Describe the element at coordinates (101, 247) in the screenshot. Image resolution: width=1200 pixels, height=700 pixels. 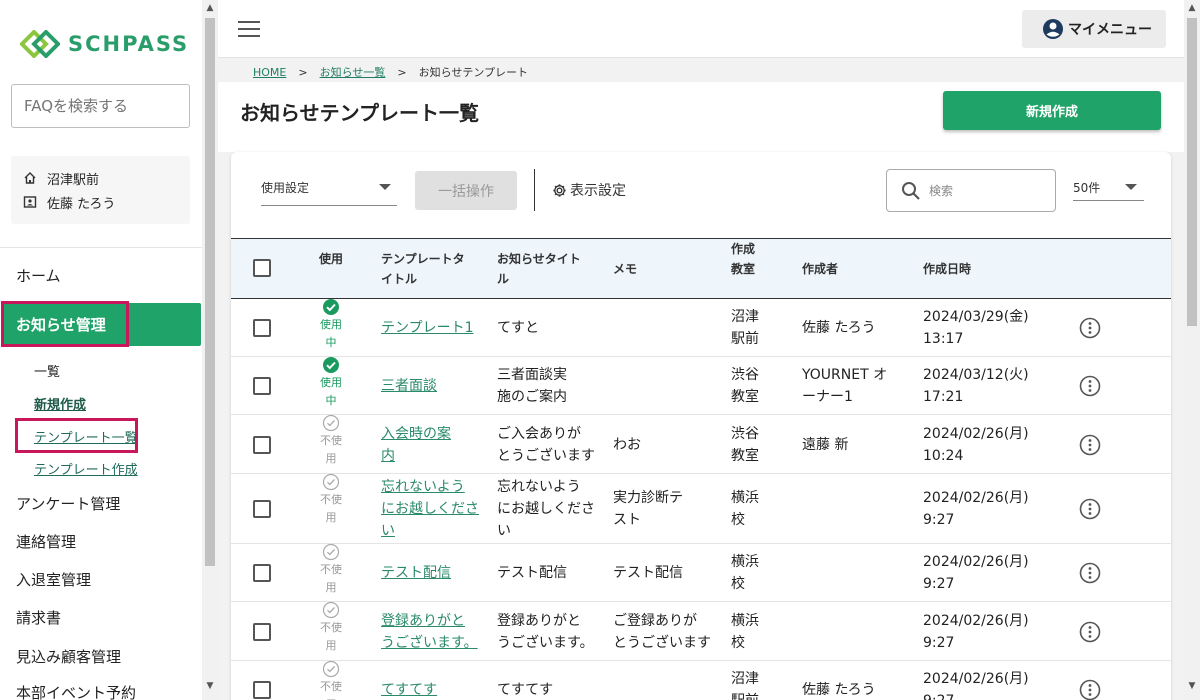
I see `sidebar-divider` at that location.